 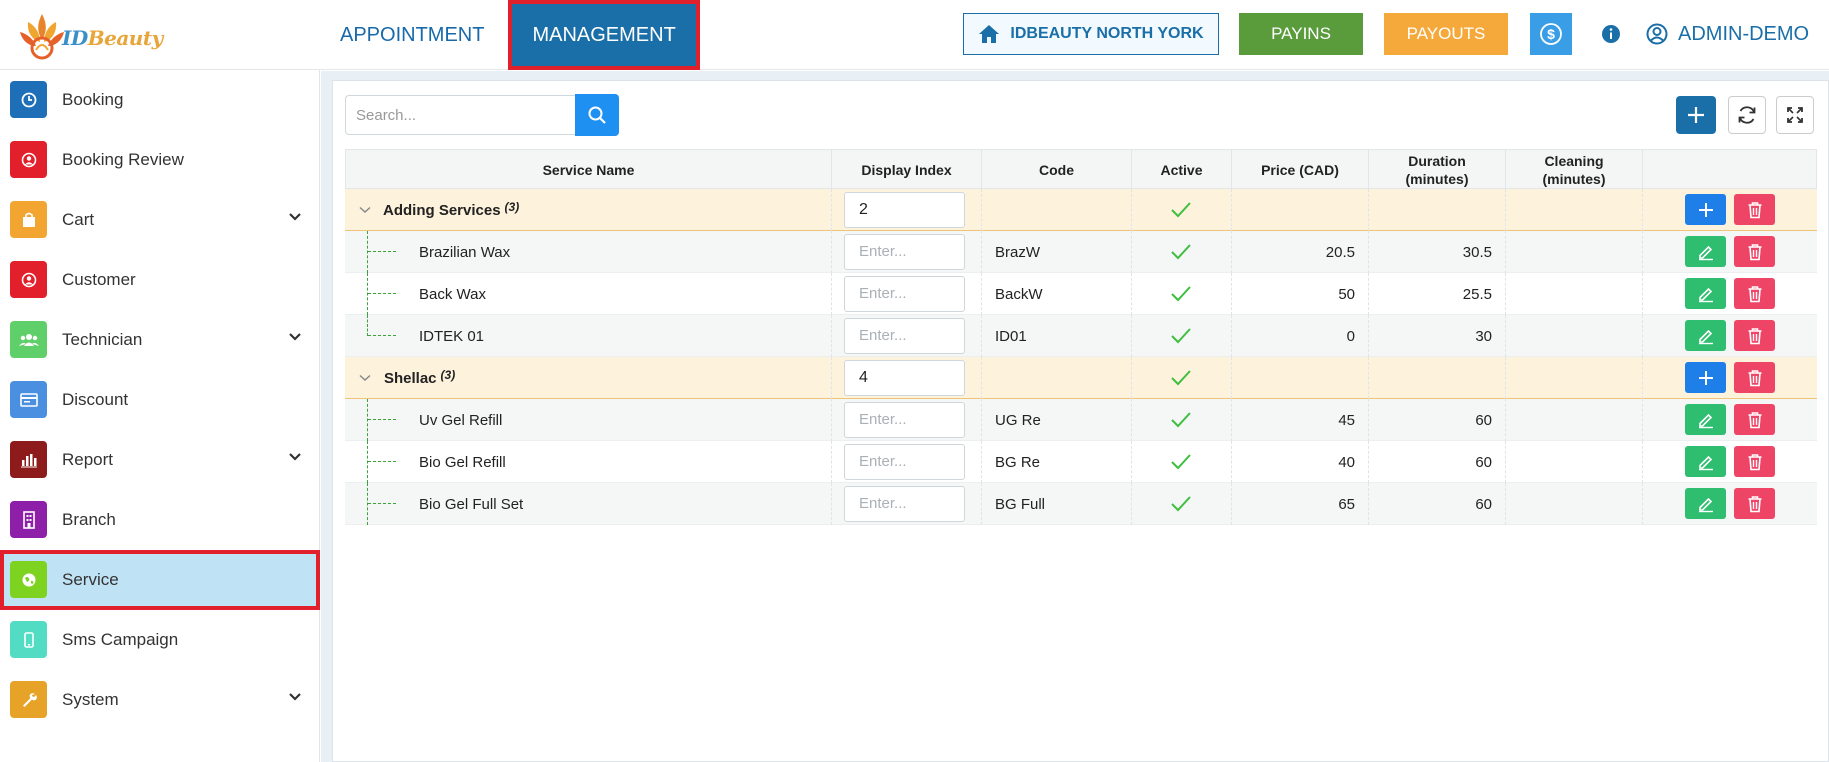 What do you see at coordinates (907, 170) in the screenshot?
I see `column-header-display-index: Display Index` at bounding box center [907, 170].